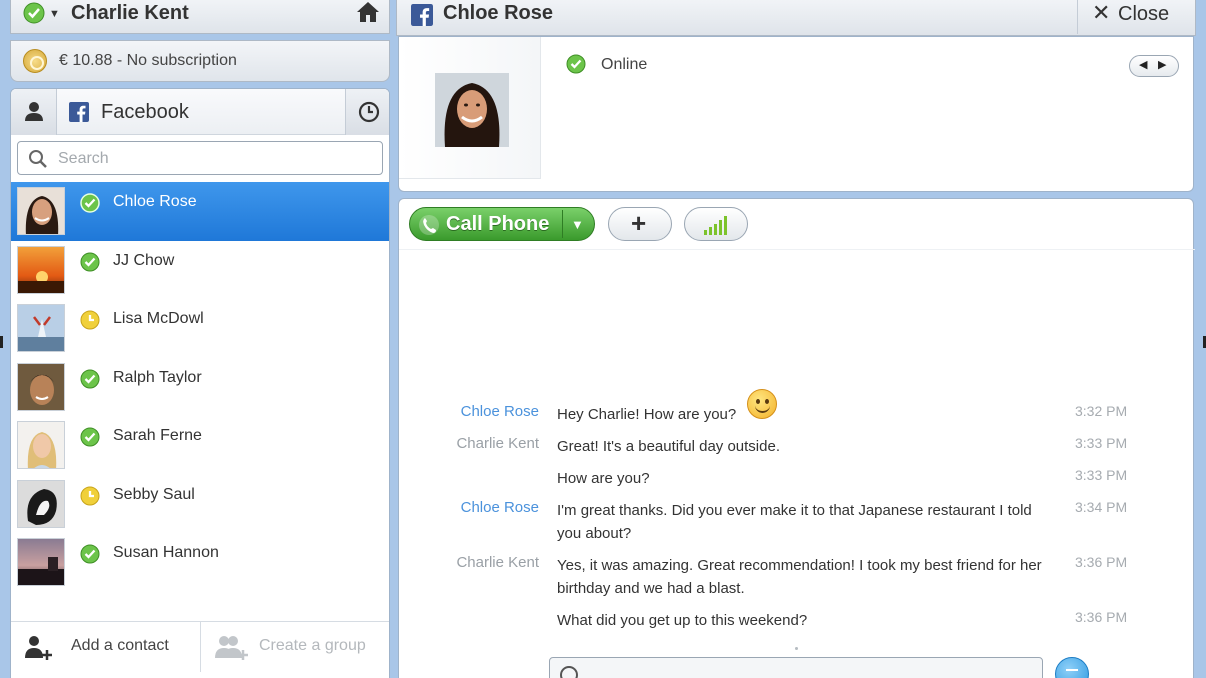 This screenshot has width=1206, height=678. Describe the element at coordinates (35, 61) in the screenshot. I see `coin-icon` at that location.